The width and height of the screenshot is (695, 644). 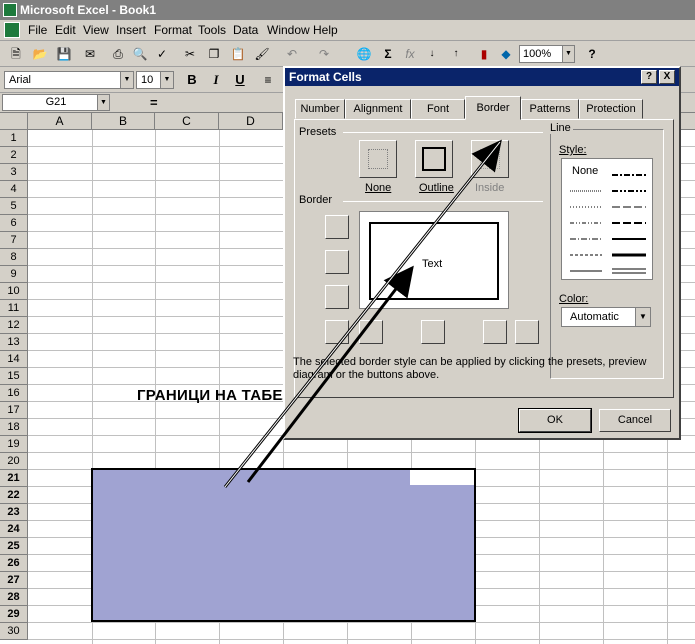 What do you see at coordinates (434, 159) in the screenshot?
I see `preset-outline-button` at bounding box center [434, 159].